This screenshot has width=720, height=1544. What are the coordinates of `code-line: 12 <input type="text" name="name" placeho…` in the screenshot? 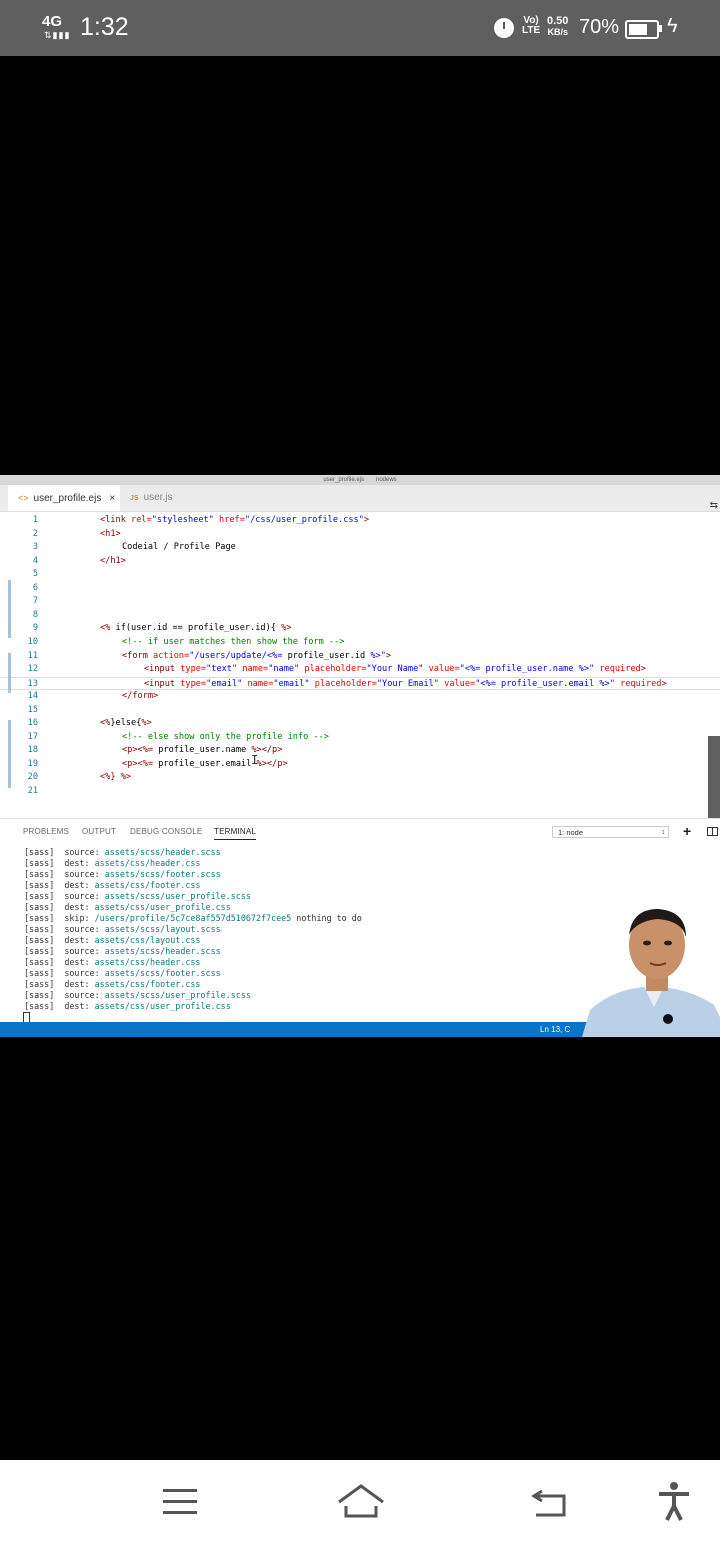 It's located at (360, 670).